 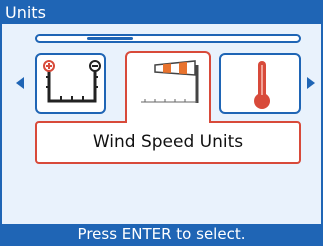 What do you see at coordinates (311, 83) in the screenshot?
I see `next-arrow-icon` at bounding box center [311, 83].